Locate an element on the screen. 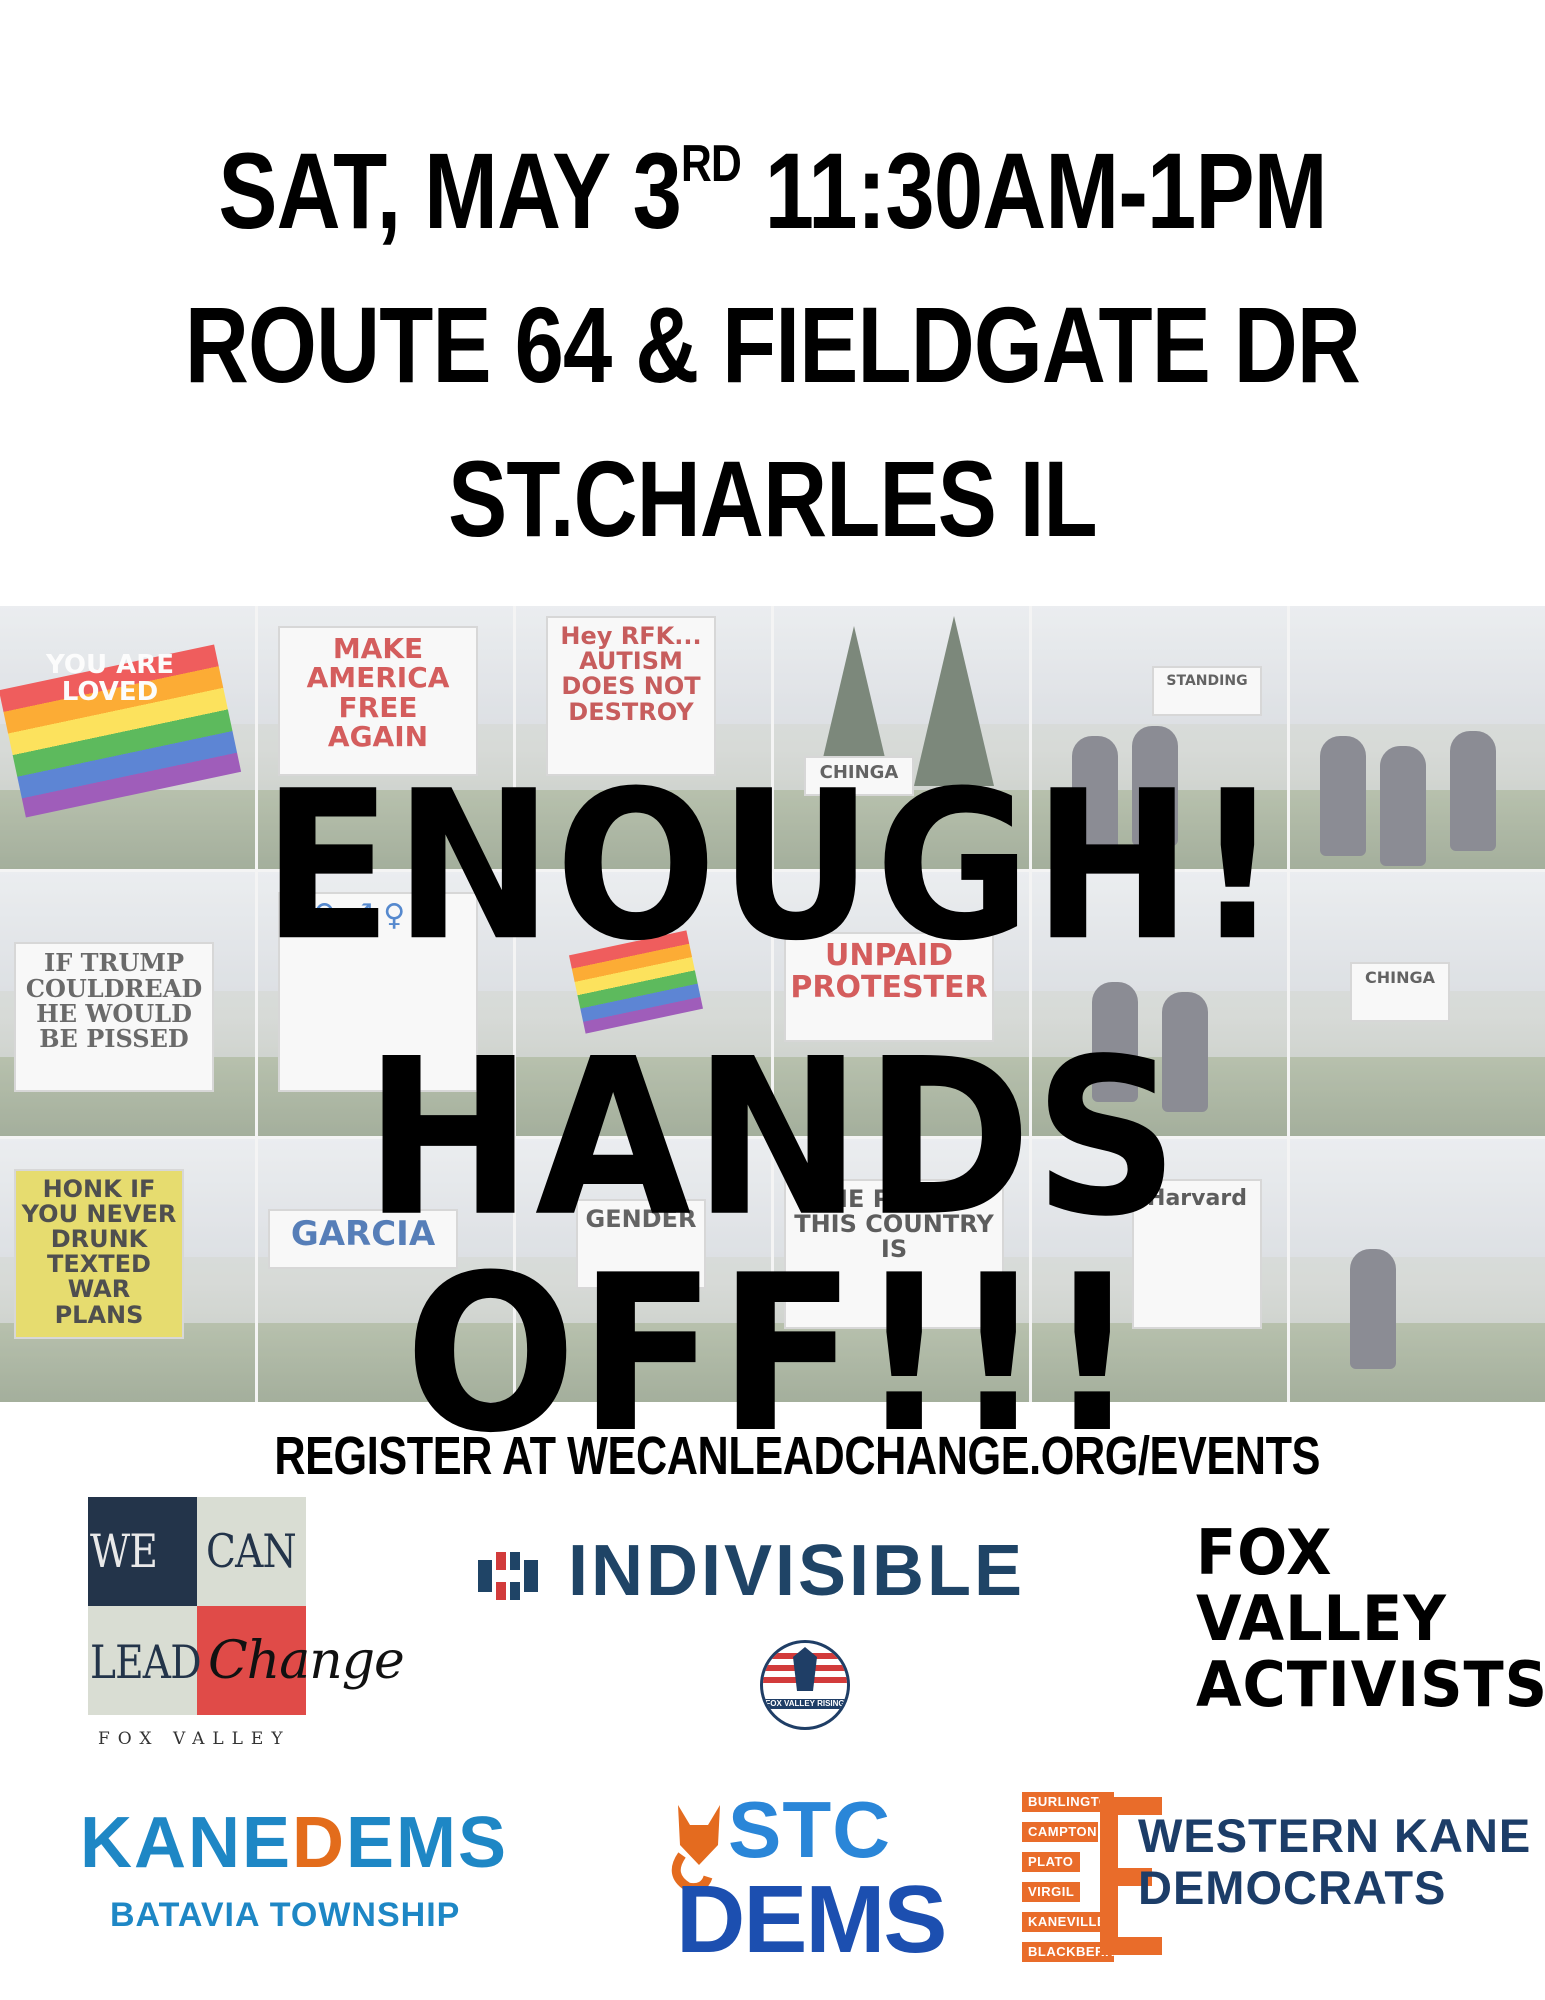  event-location: ROUTE 64 & FIELDGATE DR is located at coordinates (772, 344).